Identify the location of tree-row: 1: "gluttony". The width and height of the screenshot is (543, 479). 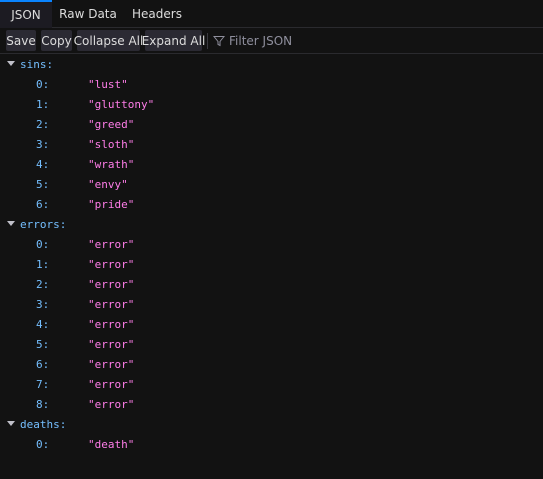
(271, 104).